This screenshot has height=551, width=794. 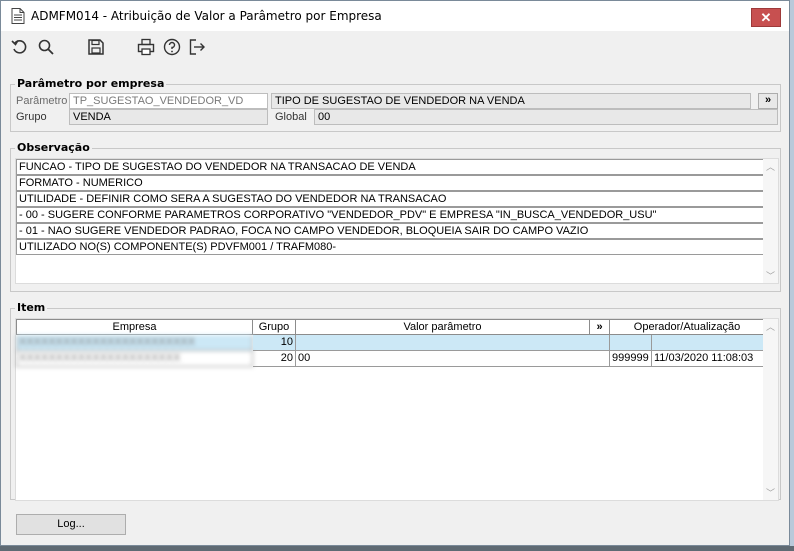 What do you see at coordinates (168, 117) in the screenshot?
I see `grupo-field: VENDA` at bounding box center [168, 117].